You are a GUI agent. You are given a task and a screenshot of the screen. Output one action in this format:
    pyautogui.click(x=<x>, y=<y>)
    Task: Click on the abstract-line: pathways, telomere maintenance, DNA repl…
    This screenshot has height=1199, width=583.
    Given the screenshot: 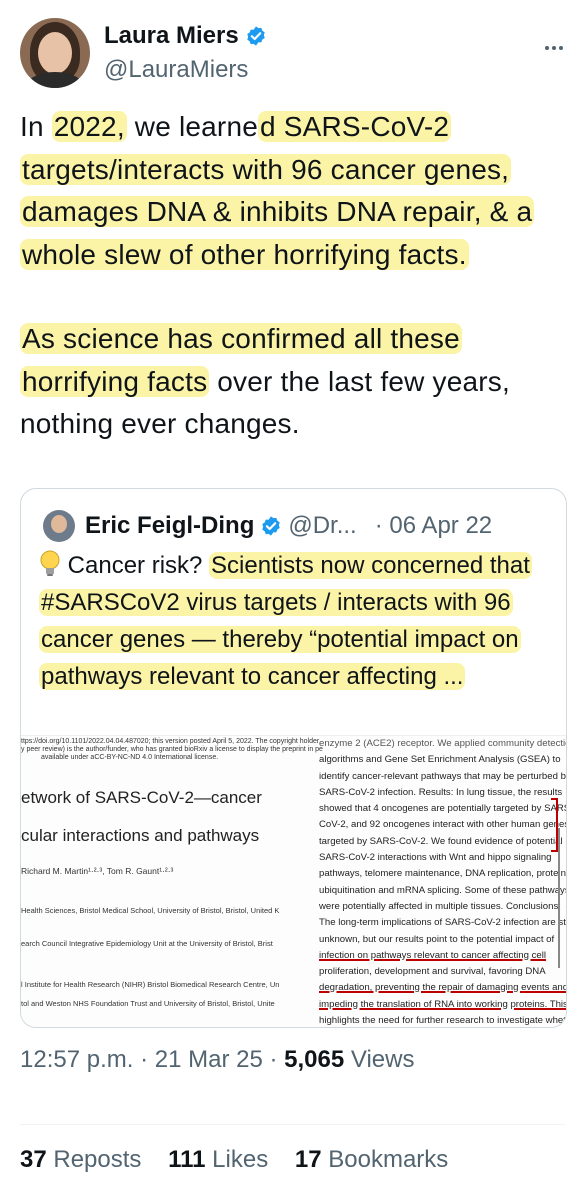 What is the action you would take?
    pyautogui.click(x=442, y=874)
    